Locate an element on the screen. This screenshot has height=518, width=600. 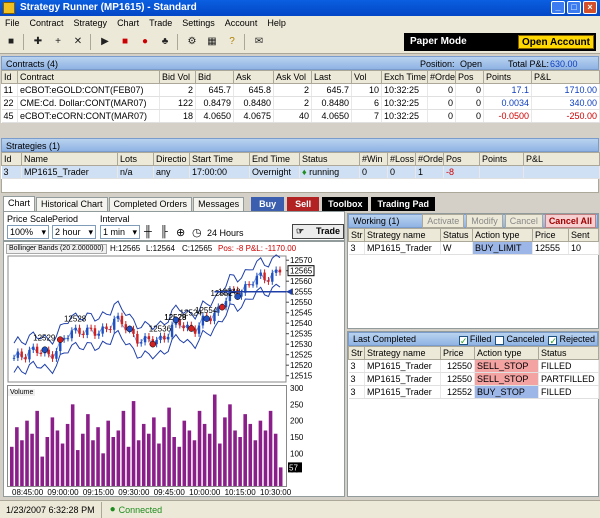
clock-icon: ◷ is located at coordinates (197, 232).